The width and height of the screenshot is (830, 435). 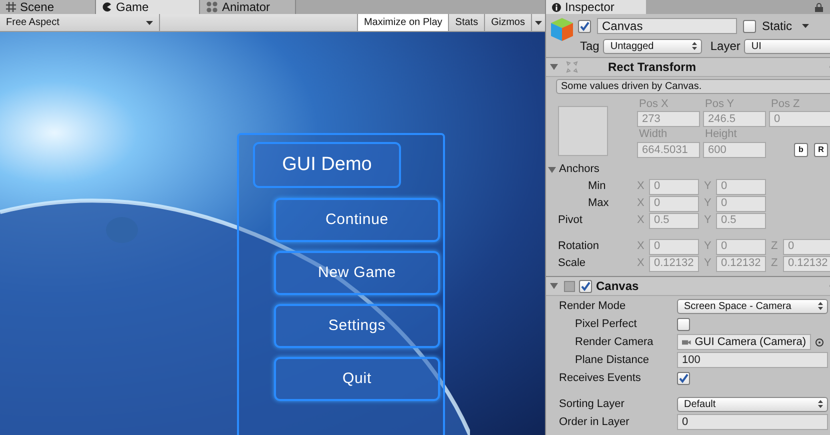 What do you see at coordinates (654, 104) in the screenshot?
I see `field-label: Pos X` at bounding box center [654, 104].